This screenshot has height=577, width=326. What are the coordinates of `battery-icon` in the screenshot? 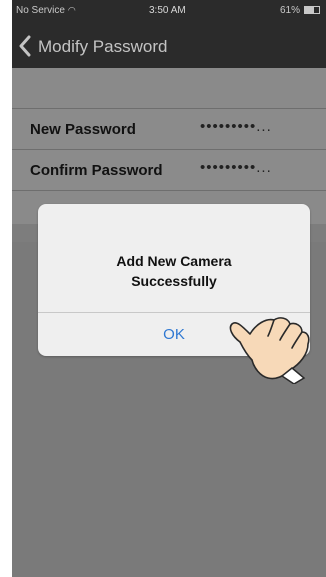 It's located at (312, 10).